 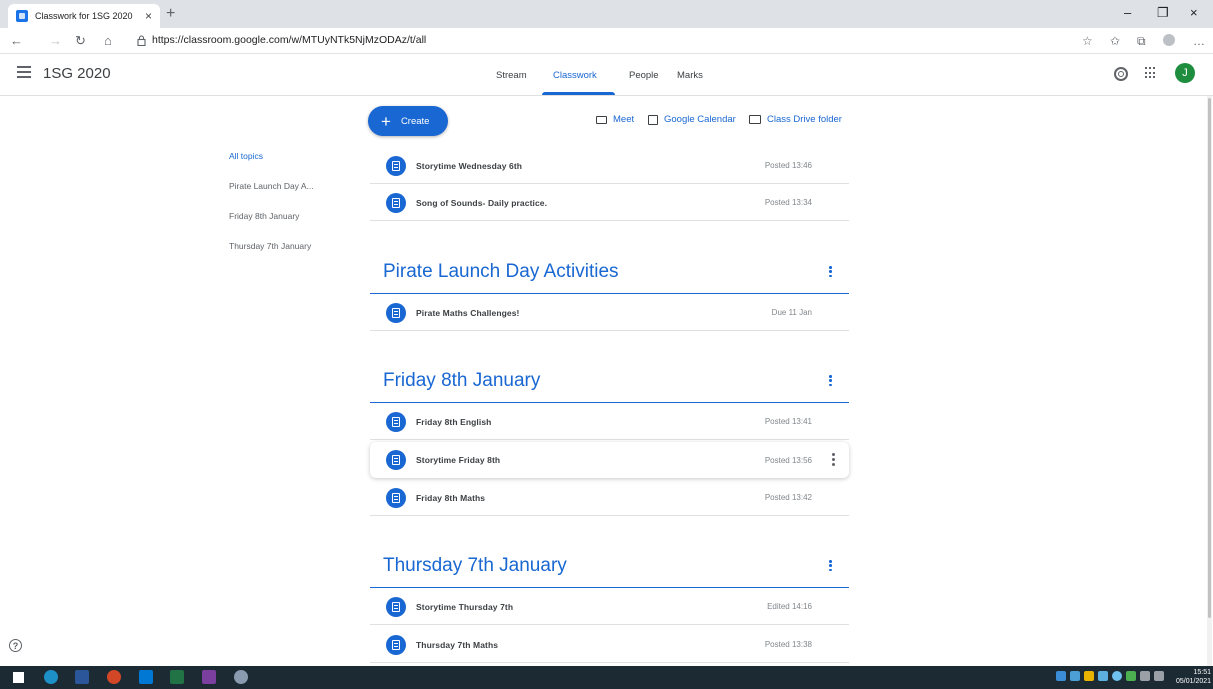 I want to click on browser-tab: Classwork for 1SG 2020 ×, so click(x=84, y=16).